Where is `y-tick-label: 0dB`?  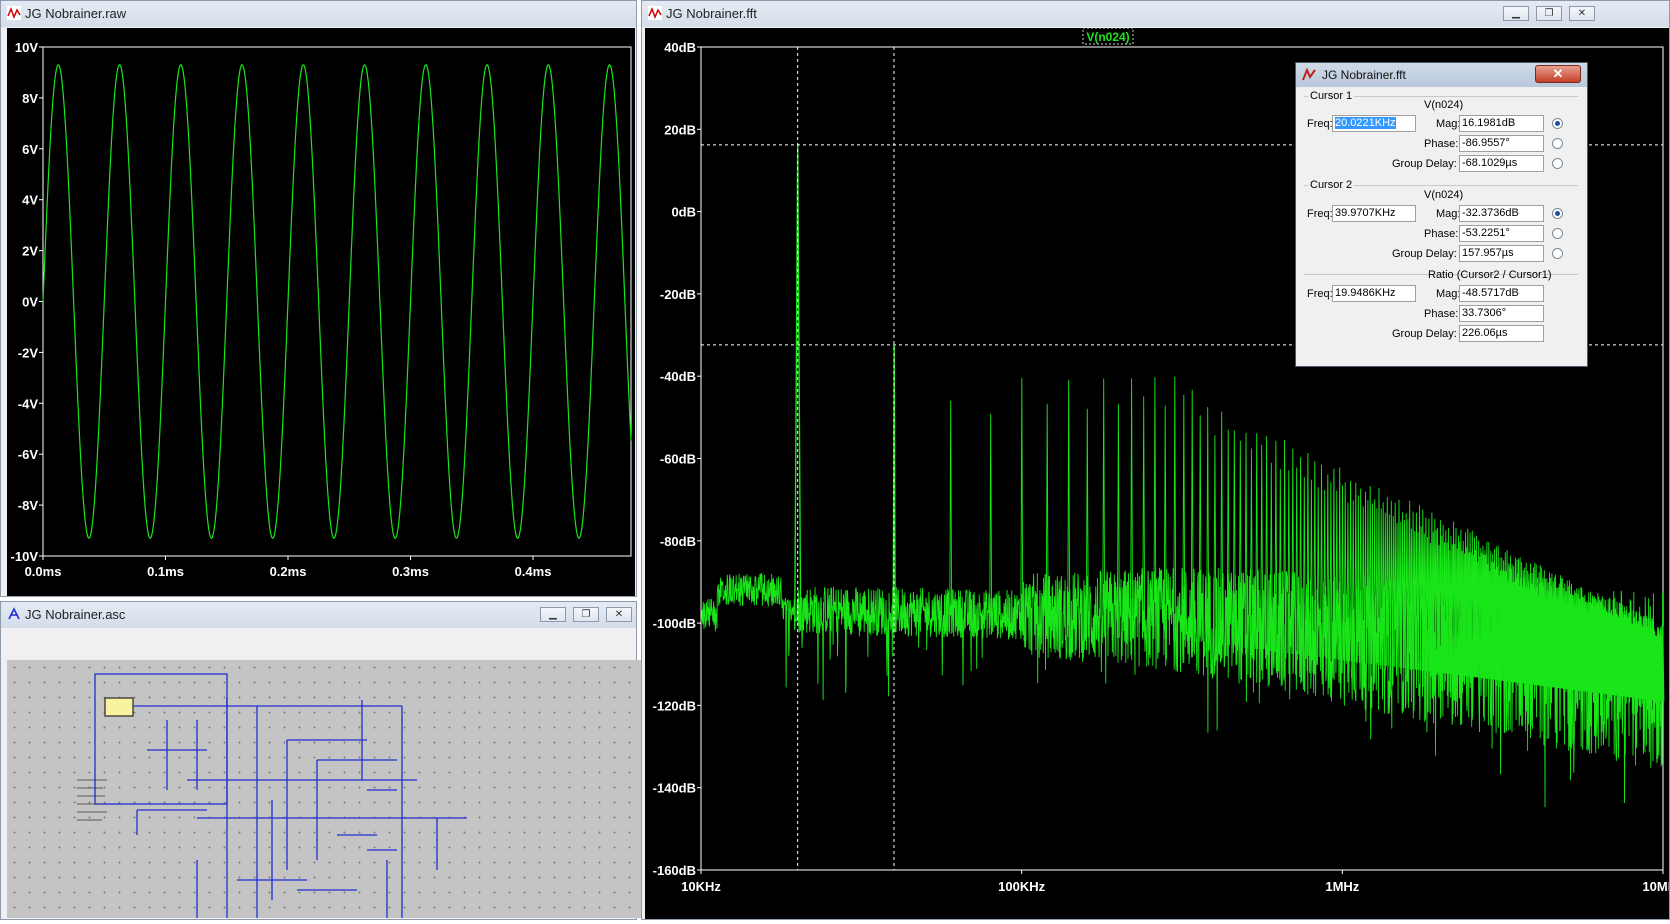
y-tick-label: 0dB is located at coordinates (683, 212).